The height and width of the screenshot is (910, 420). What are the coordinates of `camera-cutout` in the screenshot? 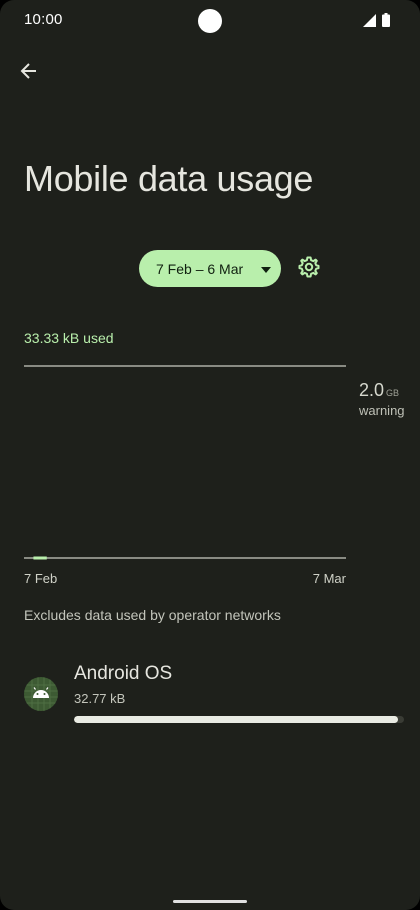 It's located at (210, 21).